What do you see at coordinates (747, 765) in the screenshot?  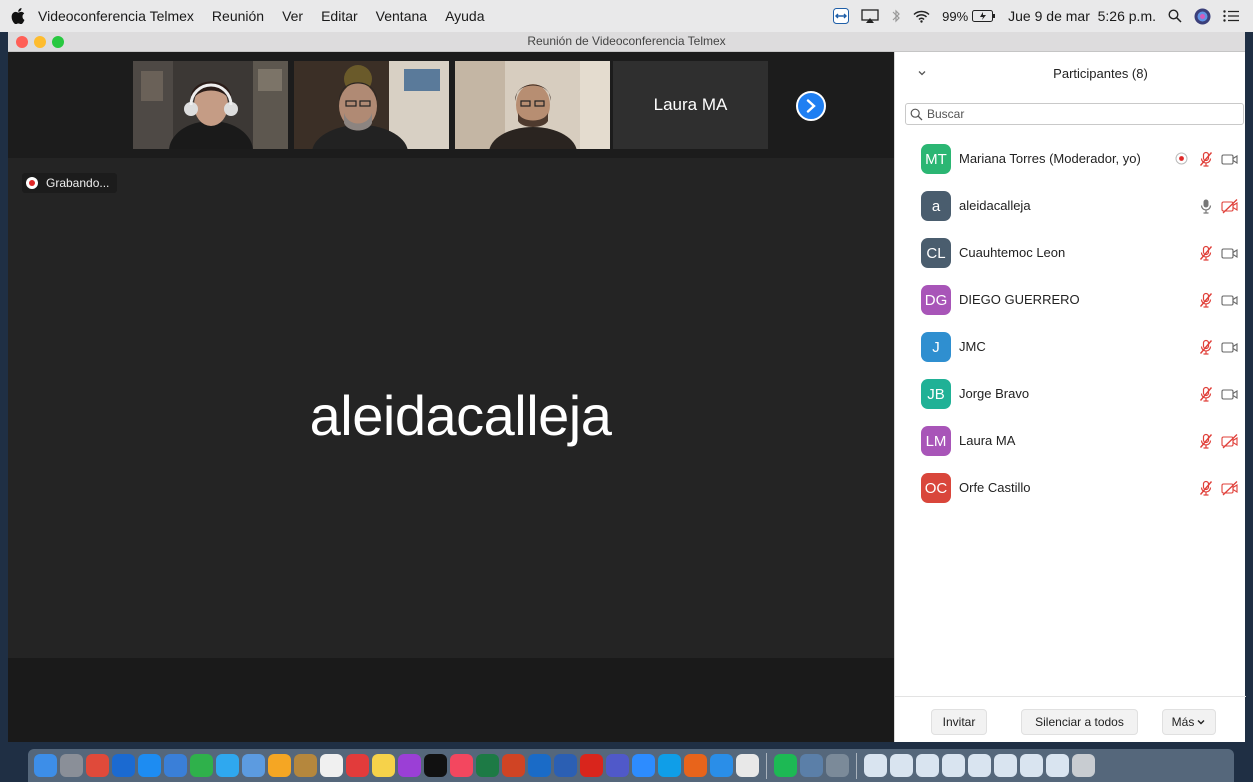 I see `chrome-app-icon` at bounding box center [747, 765].